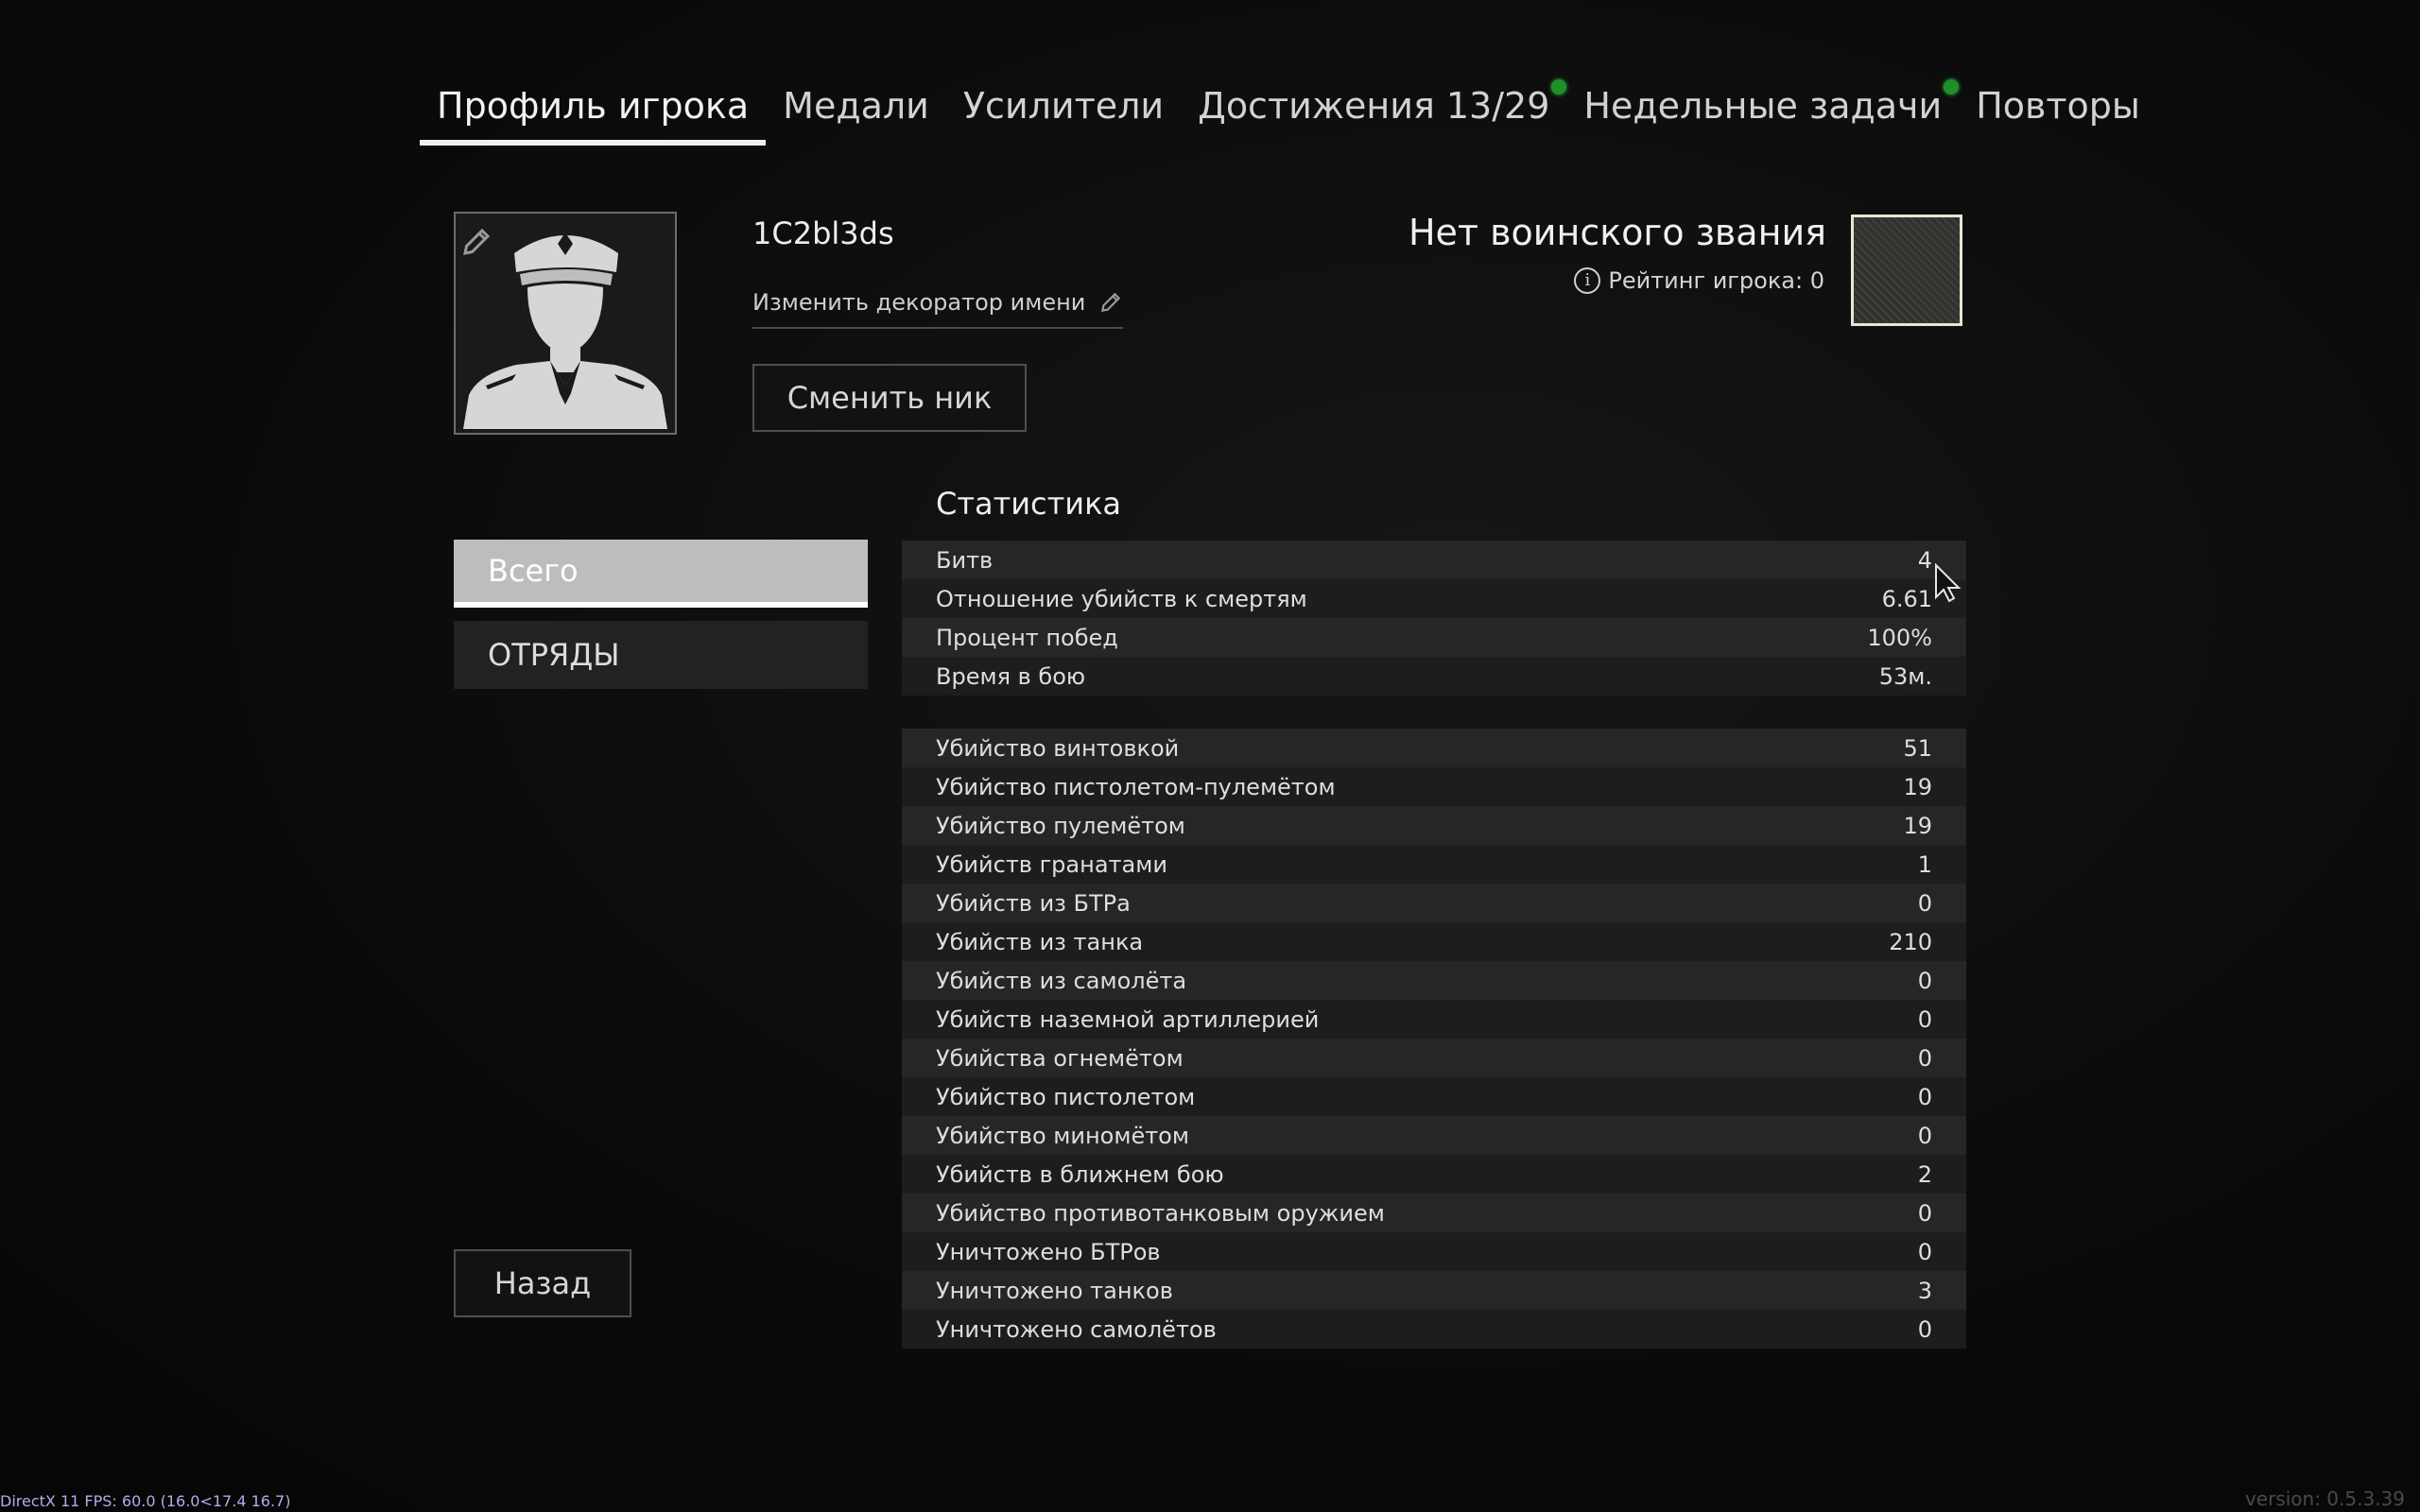 This screenshot has width=2420, height=1512. What do you see at coordinates (1040, 941) in the screenshot?
I see `stat-label: Убийств из танка` at bounding box center [1040, 941].